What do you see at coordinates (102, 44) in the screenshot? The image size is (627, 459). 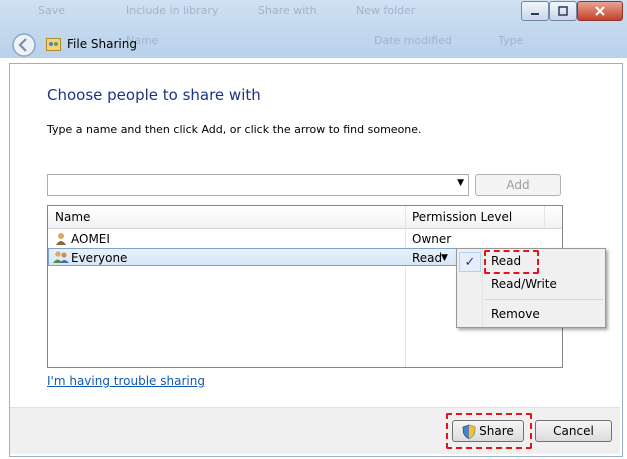 I see `dialog-title: File Sharing` at bounding box center [102, 44].